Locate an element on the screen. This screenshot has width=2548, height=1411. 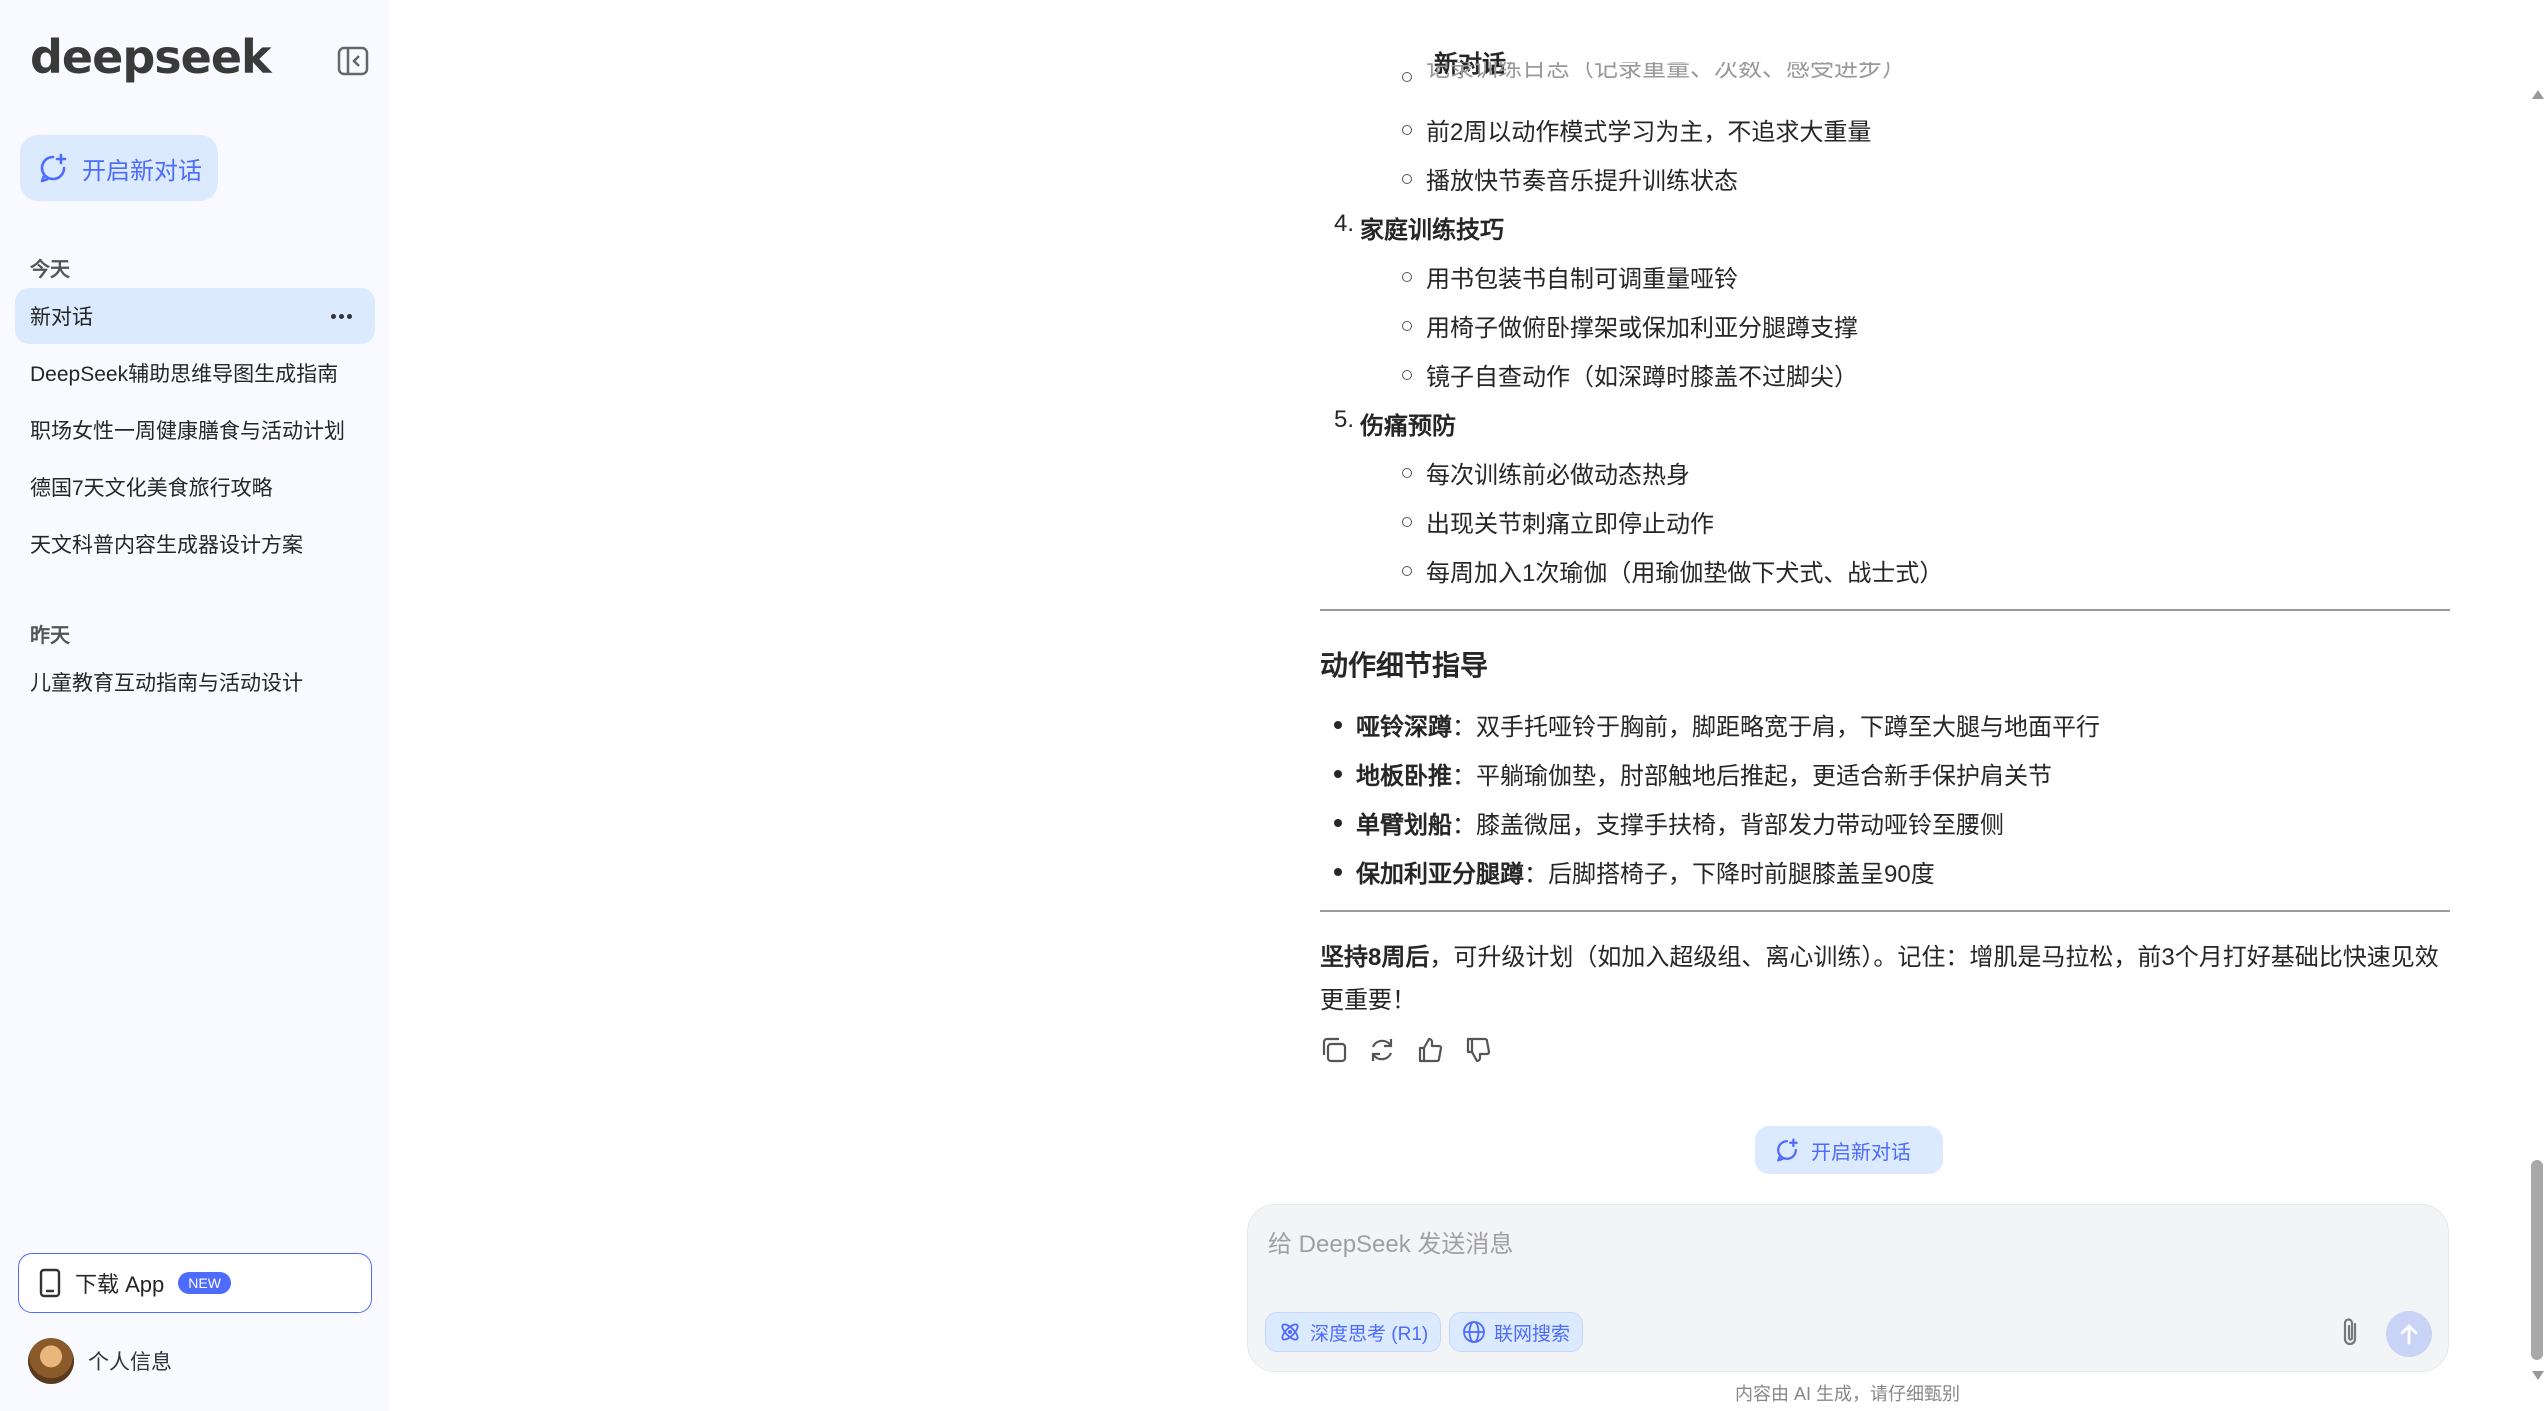
ai-disclaimer: 内容由 AI 生成，请仔细甄别 is located at coordinates (1848, 1394).